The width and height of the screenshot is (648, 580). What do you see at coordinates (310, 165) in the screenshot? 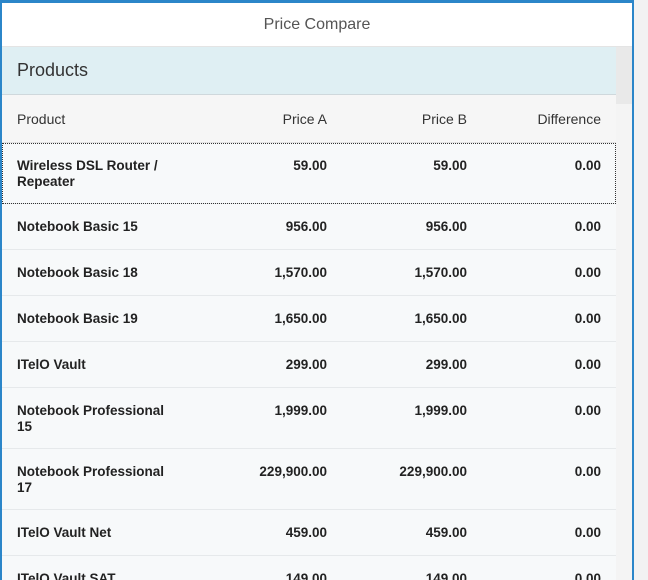
I see `price-a: 59.00` at bounding box center [310, 165].